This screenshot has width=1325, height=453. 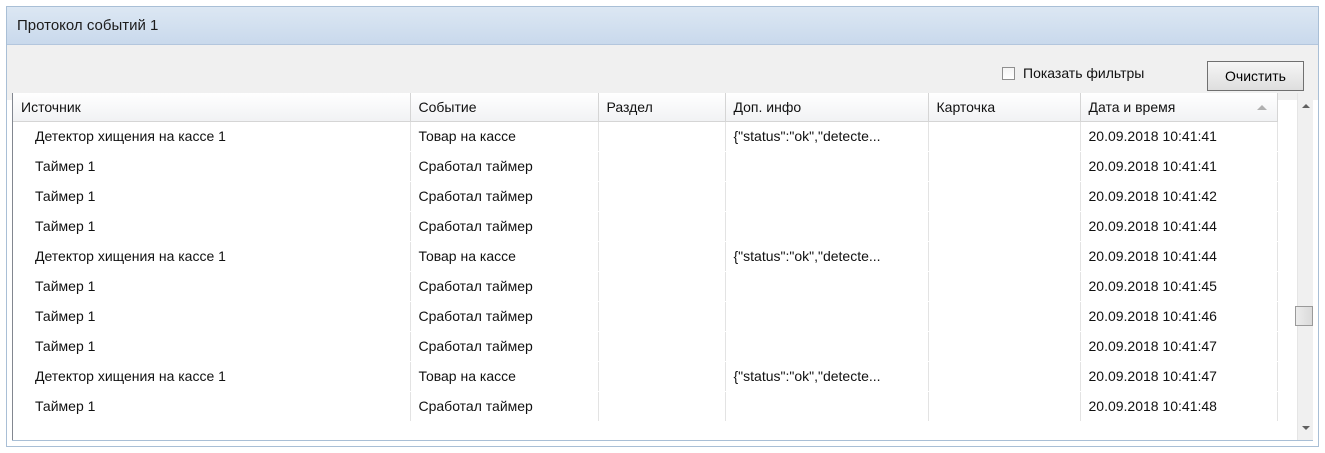 I want to click on window-bottom-border, so click(x=662, y=440).